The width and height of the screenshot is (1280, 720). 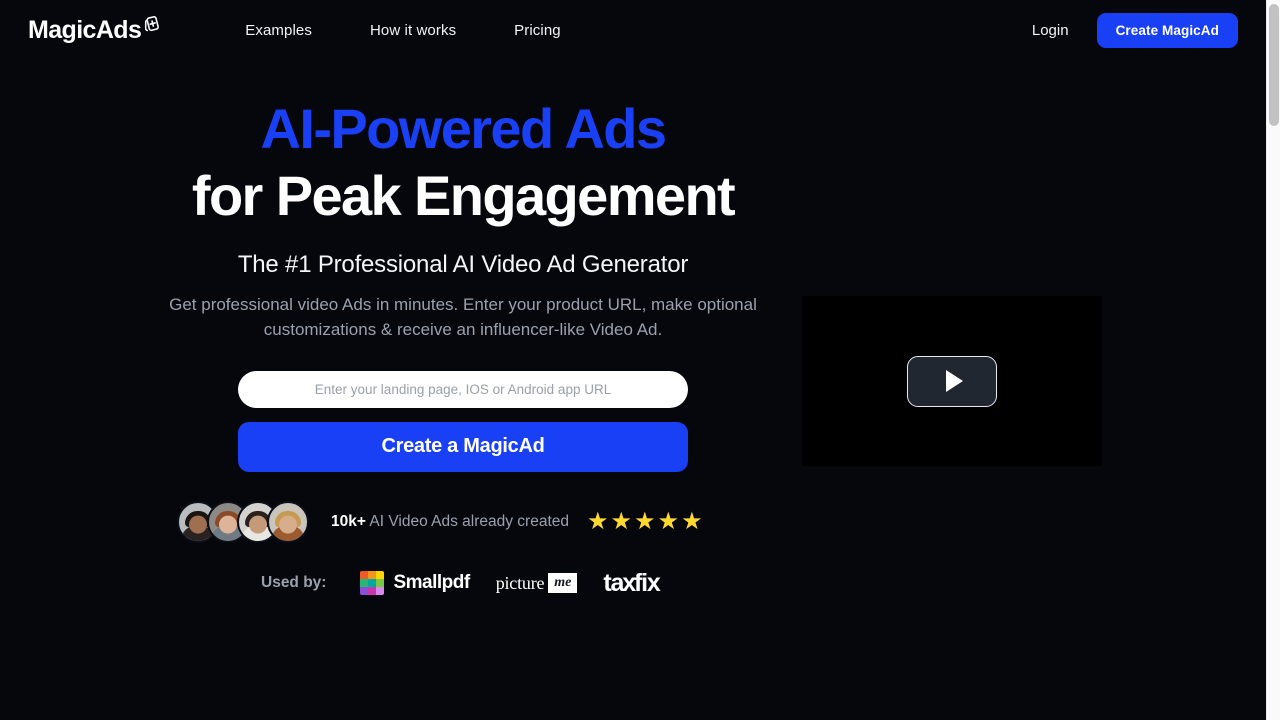 I want to click on nav-item-examples: Examples, so click(x=278, y=30).